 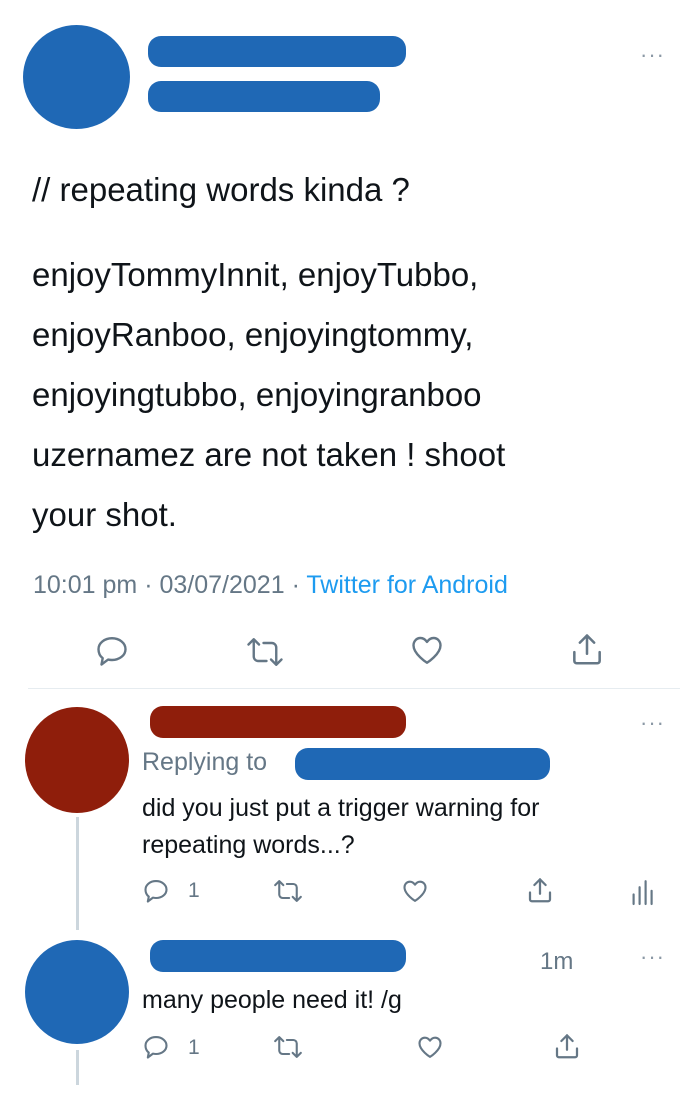 What do you see at coordinates (354, 688) in the screenshot?
I see `divider` at bounding box center [354, 688].